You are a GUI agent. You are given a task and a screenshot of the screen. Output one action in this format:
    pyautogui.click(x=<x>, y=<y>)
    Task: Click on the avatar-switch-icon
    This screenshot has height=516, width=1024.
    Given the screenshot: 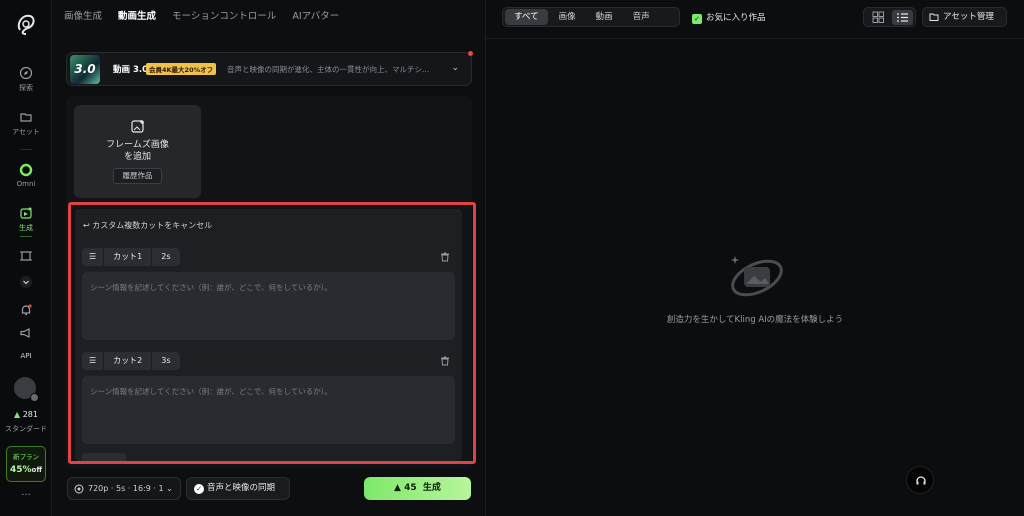 What is the action you would take?
    pyautogui.click(x=34, y=397)
    